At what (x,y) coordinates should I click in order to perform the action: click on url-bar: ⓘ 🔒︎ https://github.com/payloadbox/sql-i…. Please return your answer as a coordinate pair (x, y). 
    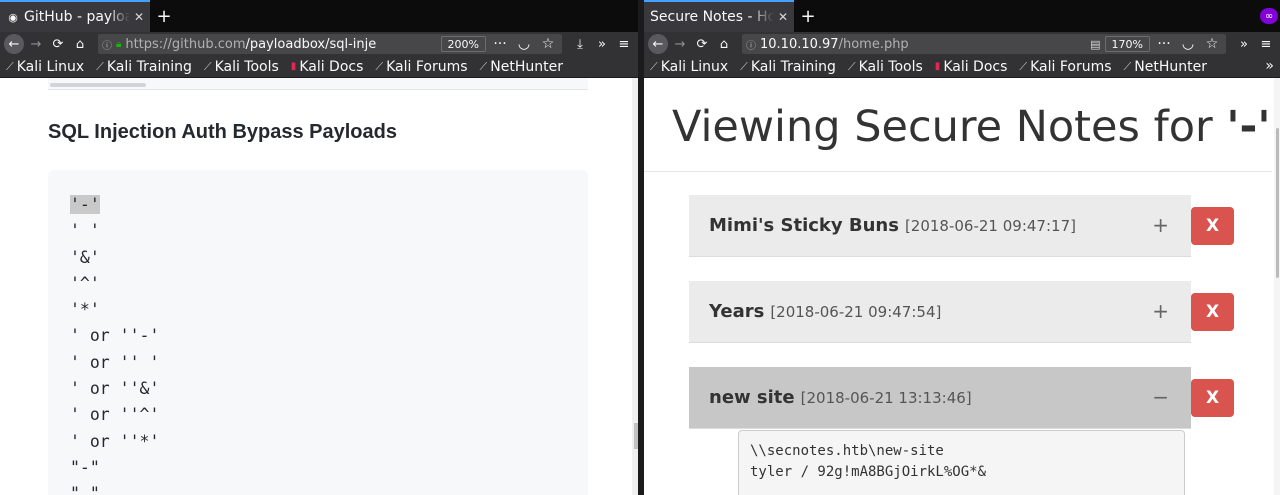
    Looking at the image, I should click on (330, 44).